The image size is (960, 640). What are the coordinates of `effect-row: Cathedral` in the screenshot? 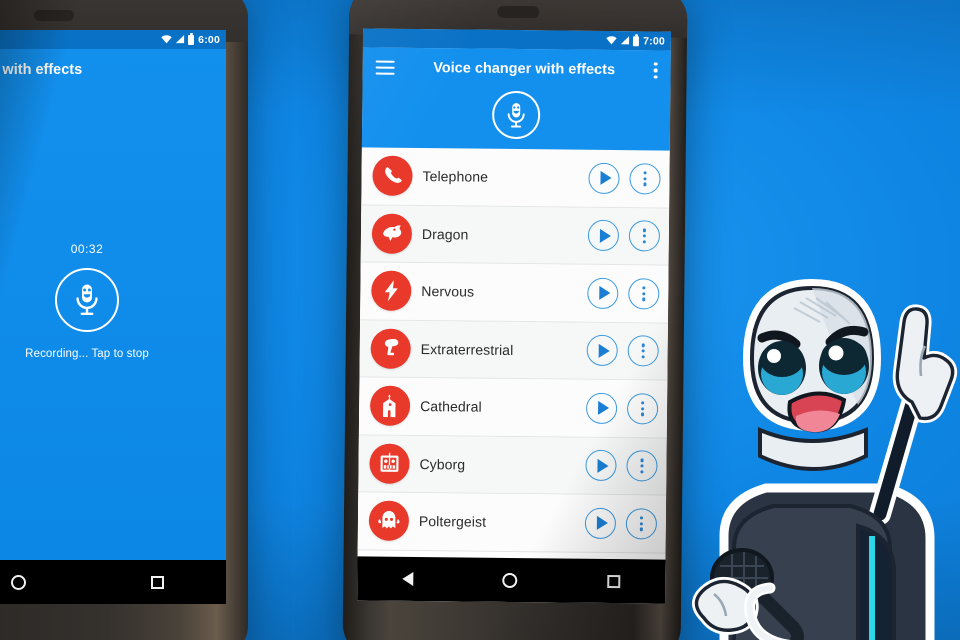 It's located at (513, 408).